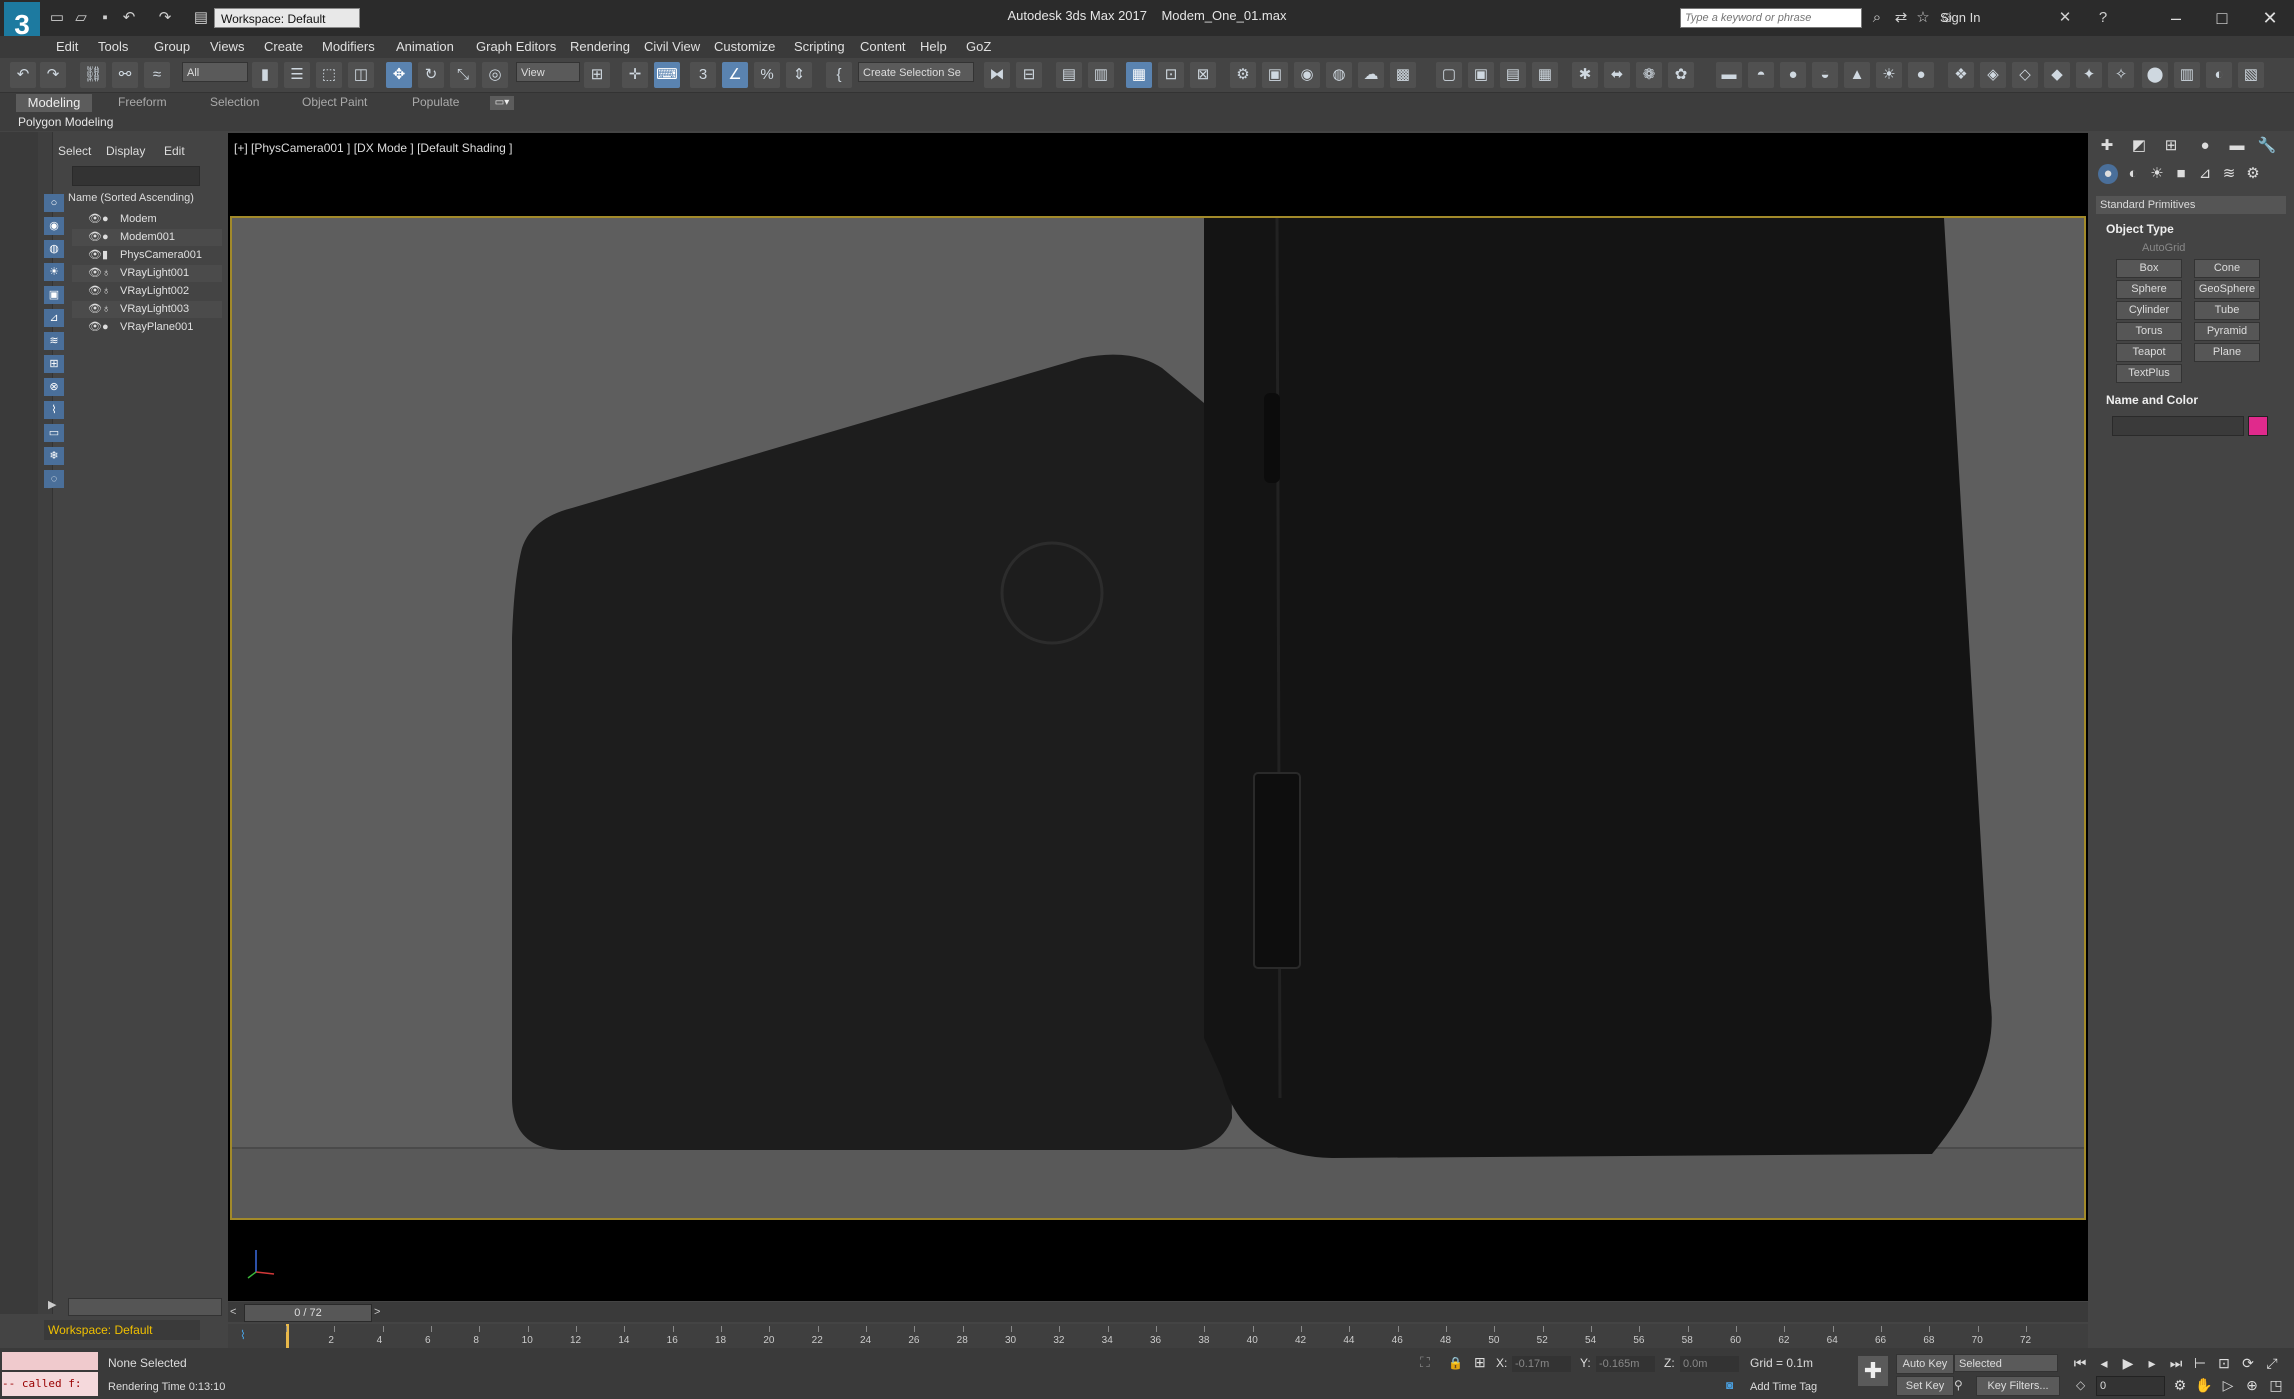 The height and width of the screenshot is (1399, 2294). What do you see at coordinates (744, 46) in the screenshot?
I see `menu-customize: Customize` at bounding box center [744, 46].